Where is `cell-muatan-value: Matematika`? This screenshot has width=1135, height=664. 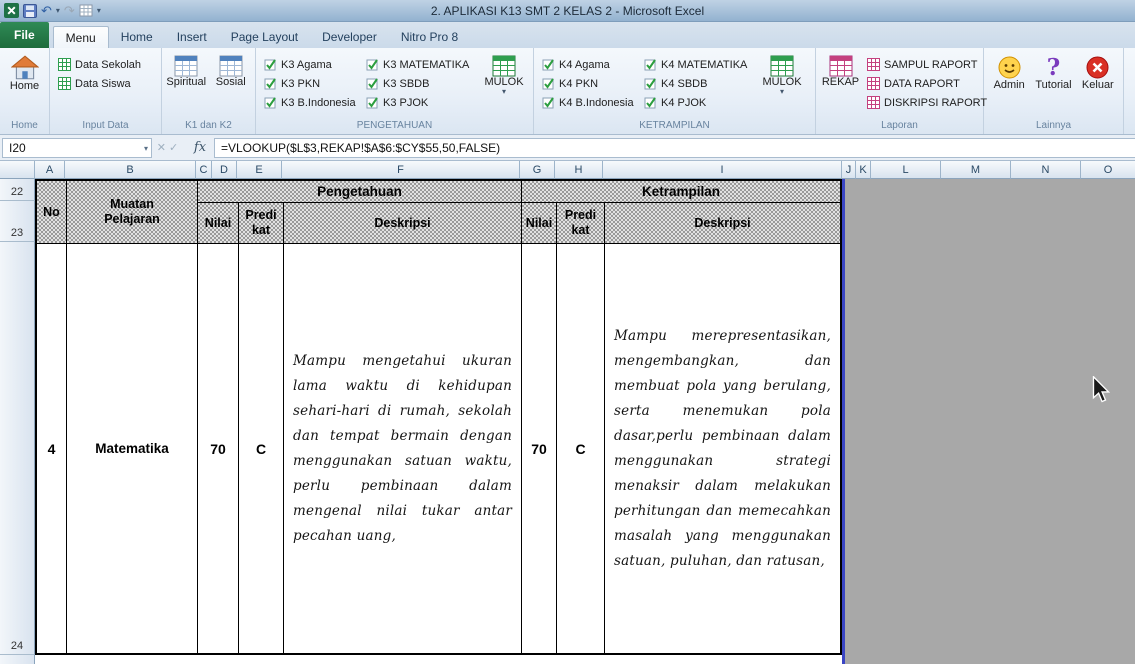
cell-muatan-value: Matematika is located at coordinates (132, 448).